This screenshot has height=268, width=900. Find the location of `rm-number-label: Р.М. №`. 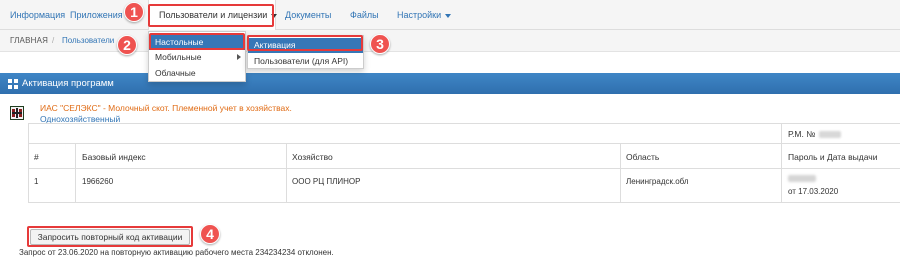

rm-number-label: Р.М. № is located at coordinates (815, 134).